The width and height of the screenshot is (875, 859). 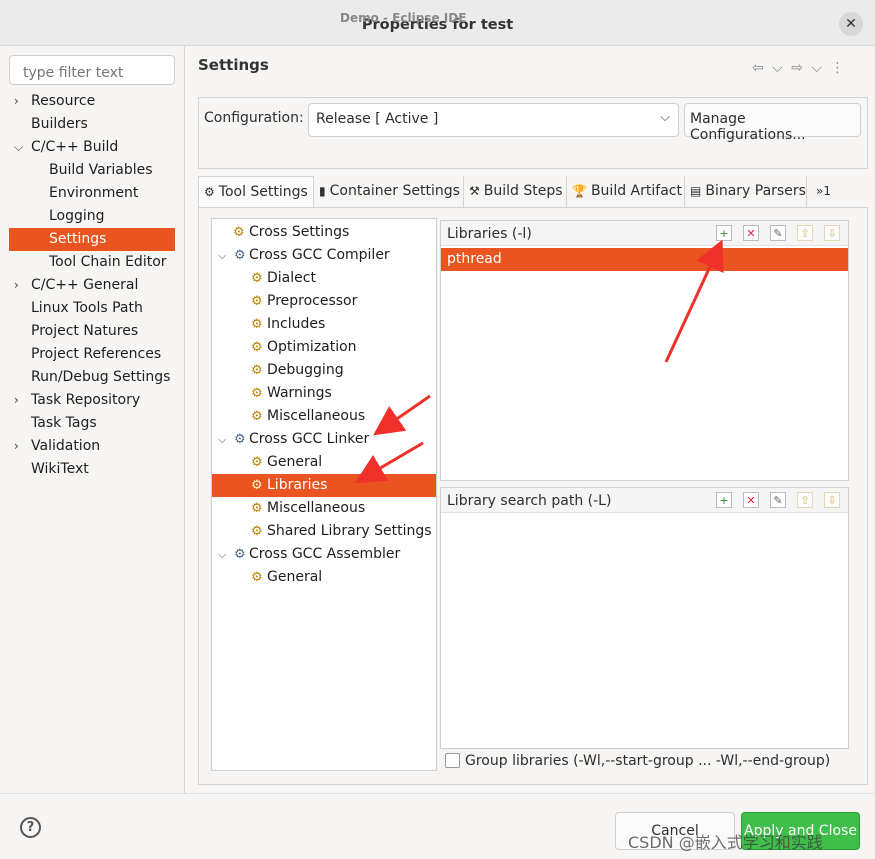 What do you see at coordinates (319, 255) in the screenshot?
I see `tree-node-label: Cross GCC Compiler` at bounding box center [319, 255].